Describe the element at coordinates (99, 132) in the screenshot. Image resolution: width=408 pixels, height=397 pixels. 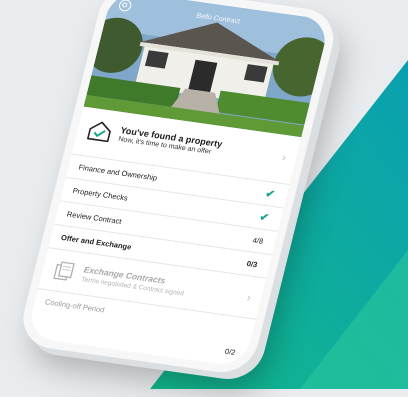
I see `house-check-icon` at that location.